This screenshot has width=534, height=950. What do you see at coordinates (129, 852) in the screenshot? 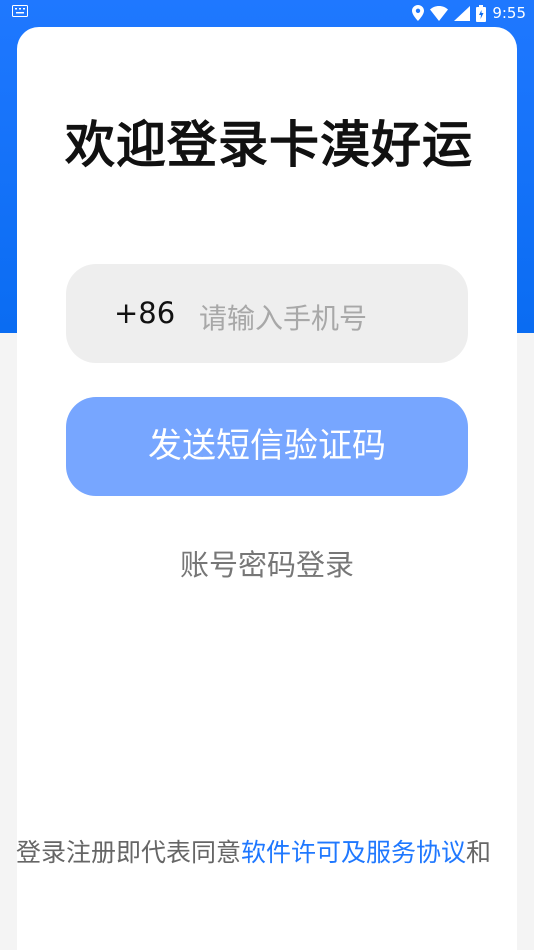
I see `agreement-prefix: 登录注册即代表同意` at bounding box center [129, 852].